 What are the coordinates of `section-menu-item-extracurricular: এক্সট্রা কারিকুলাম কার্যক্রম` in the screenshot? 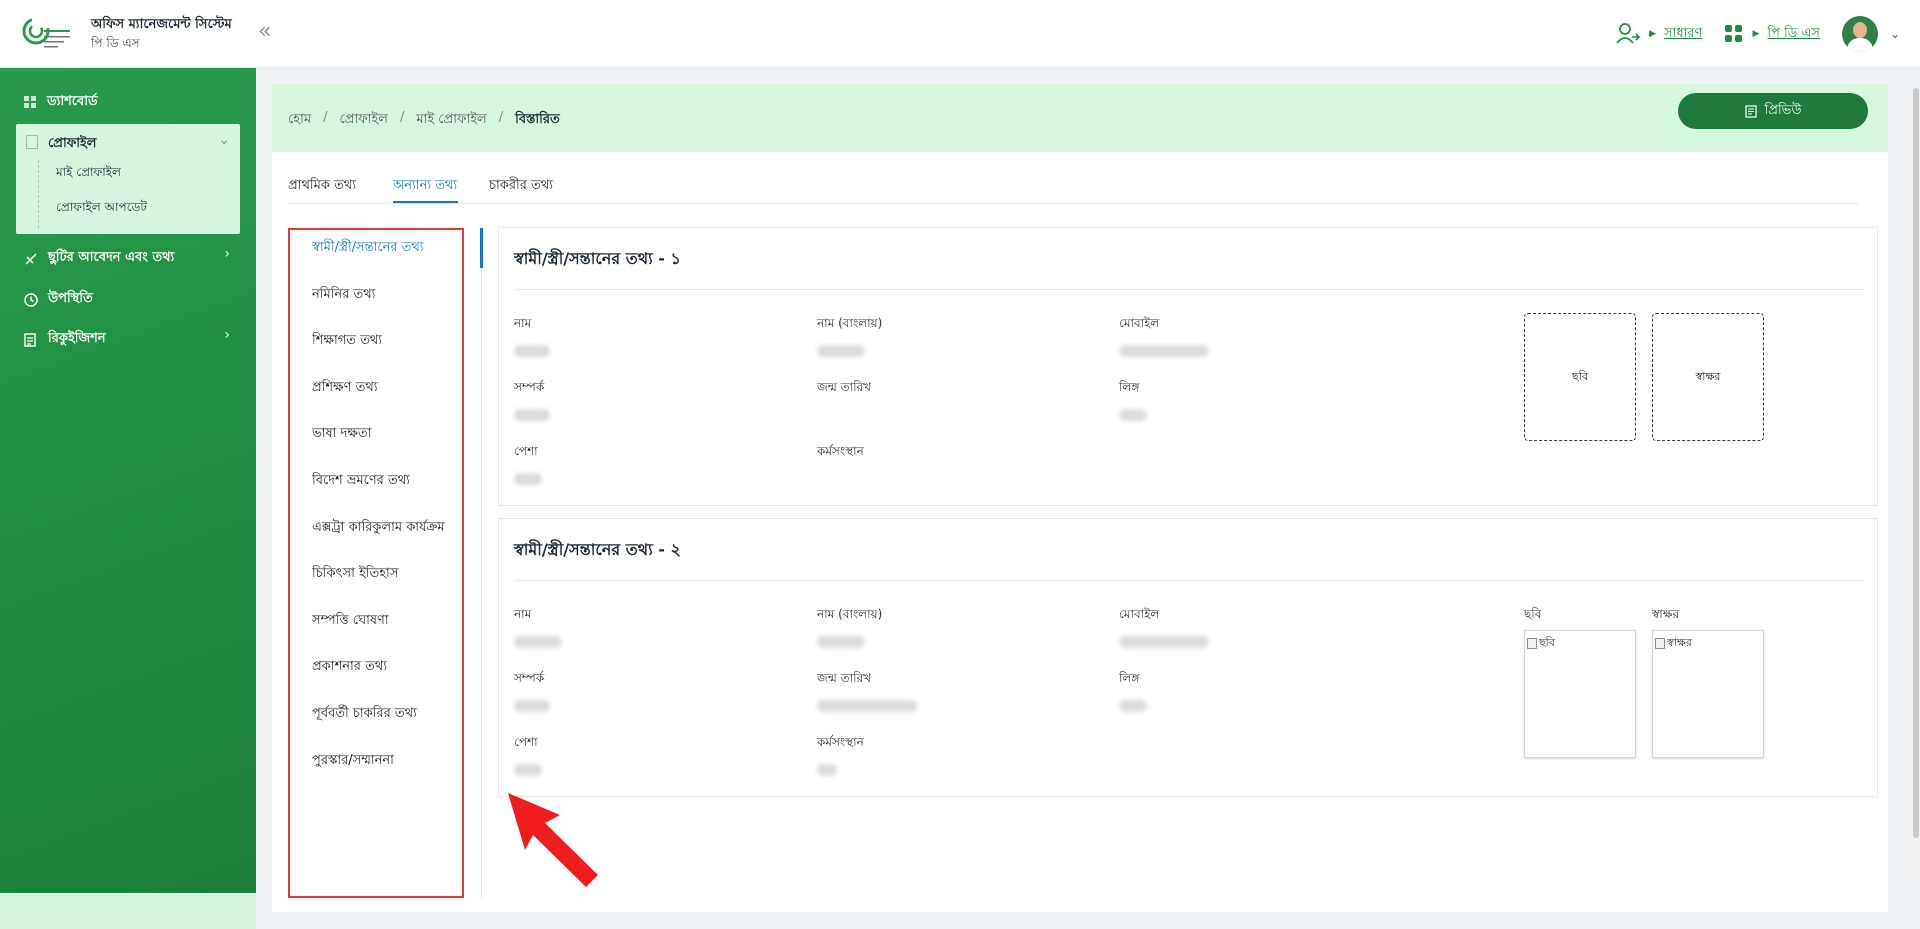 It's located at (378, 528).